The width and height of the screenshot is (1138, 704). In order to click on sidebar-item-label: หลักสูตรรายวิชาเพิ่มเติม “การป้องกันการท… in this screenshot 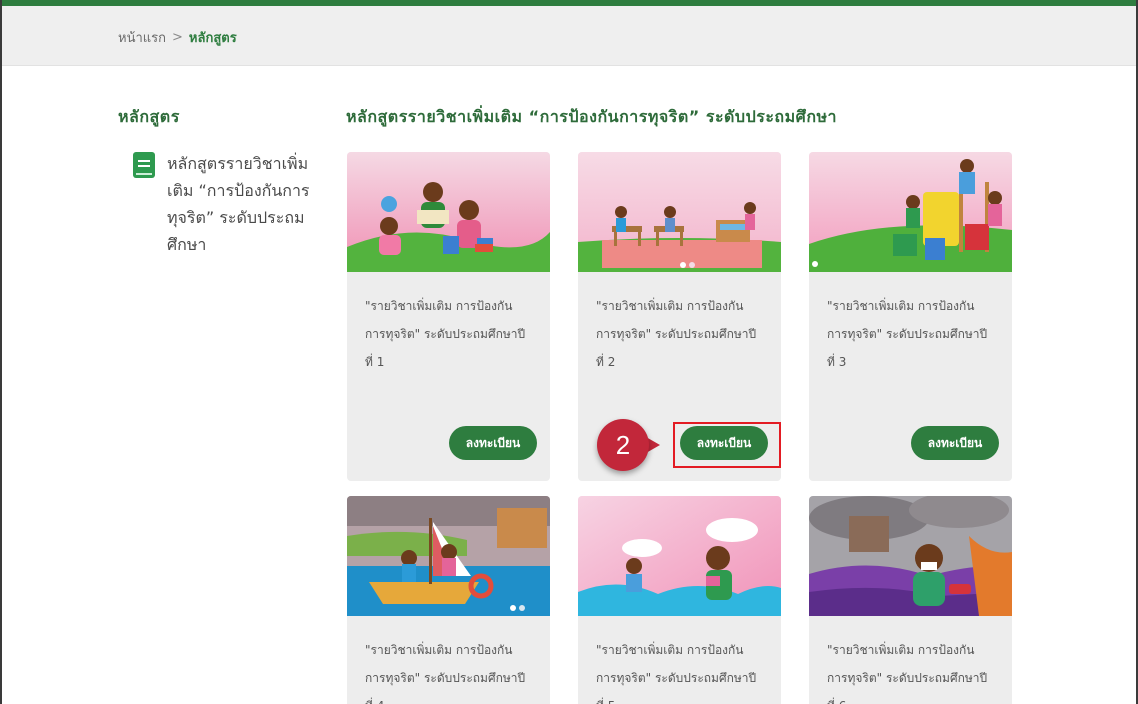, I will do `click(238, 204)`.